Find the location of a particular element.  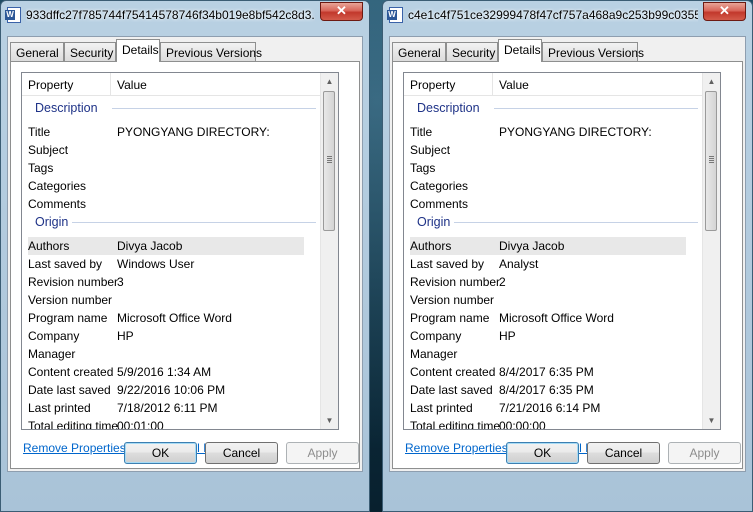

property-name: Company is located at coordinates (54, 336).